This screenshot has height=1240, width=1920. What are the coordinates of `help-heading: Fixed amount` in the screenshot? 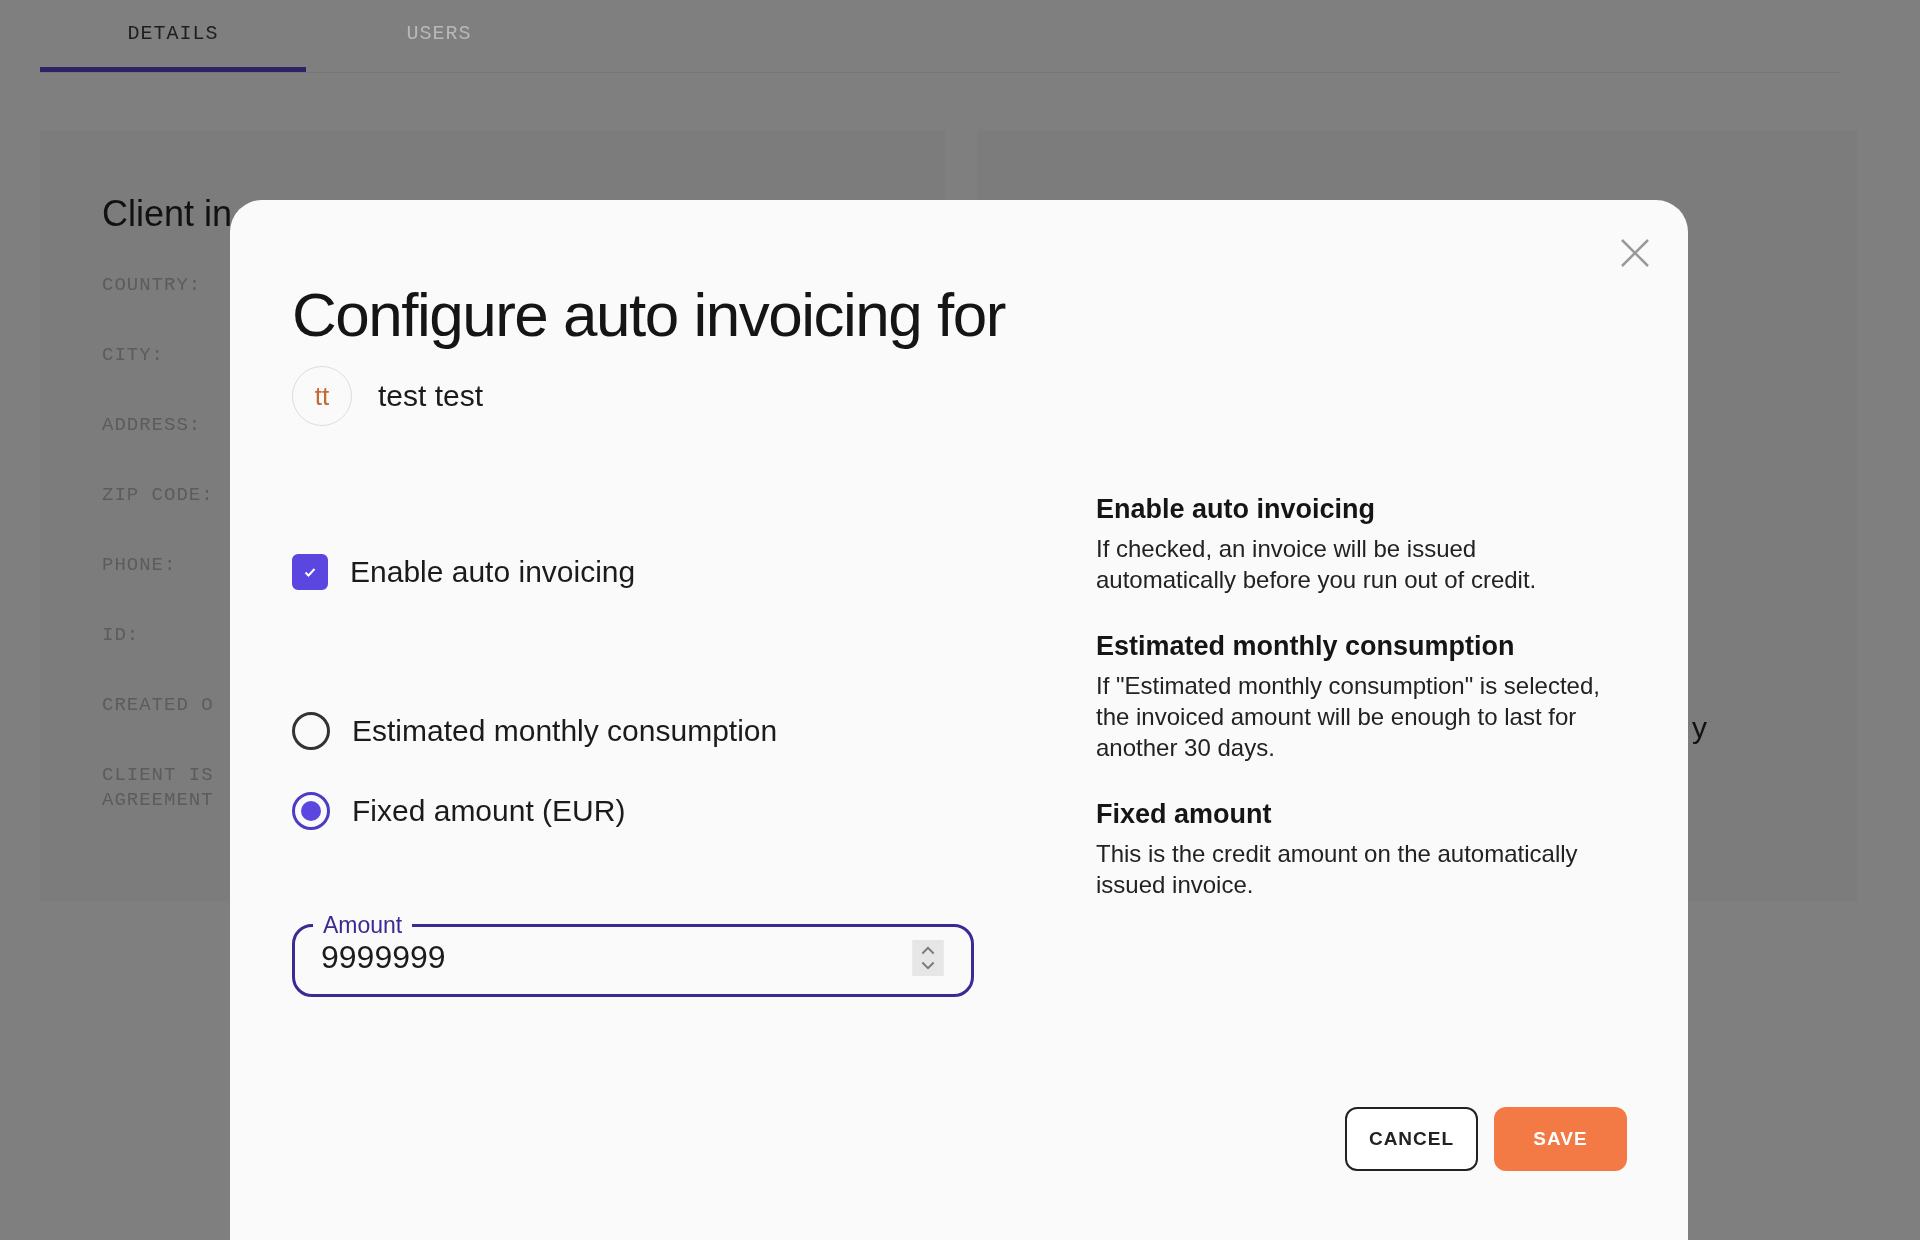 It's located at (1184, 815).